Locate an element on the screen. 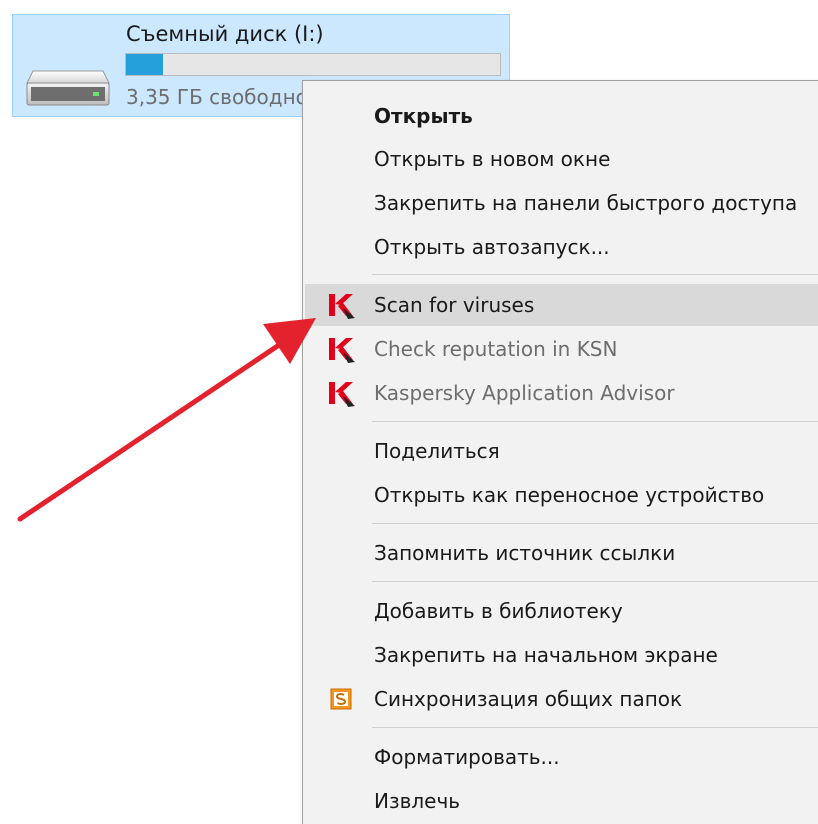 Image resolution: width=818 pixels, height=824 pixels. menu-item-open: Открыть is located at coordinates (561, 116).